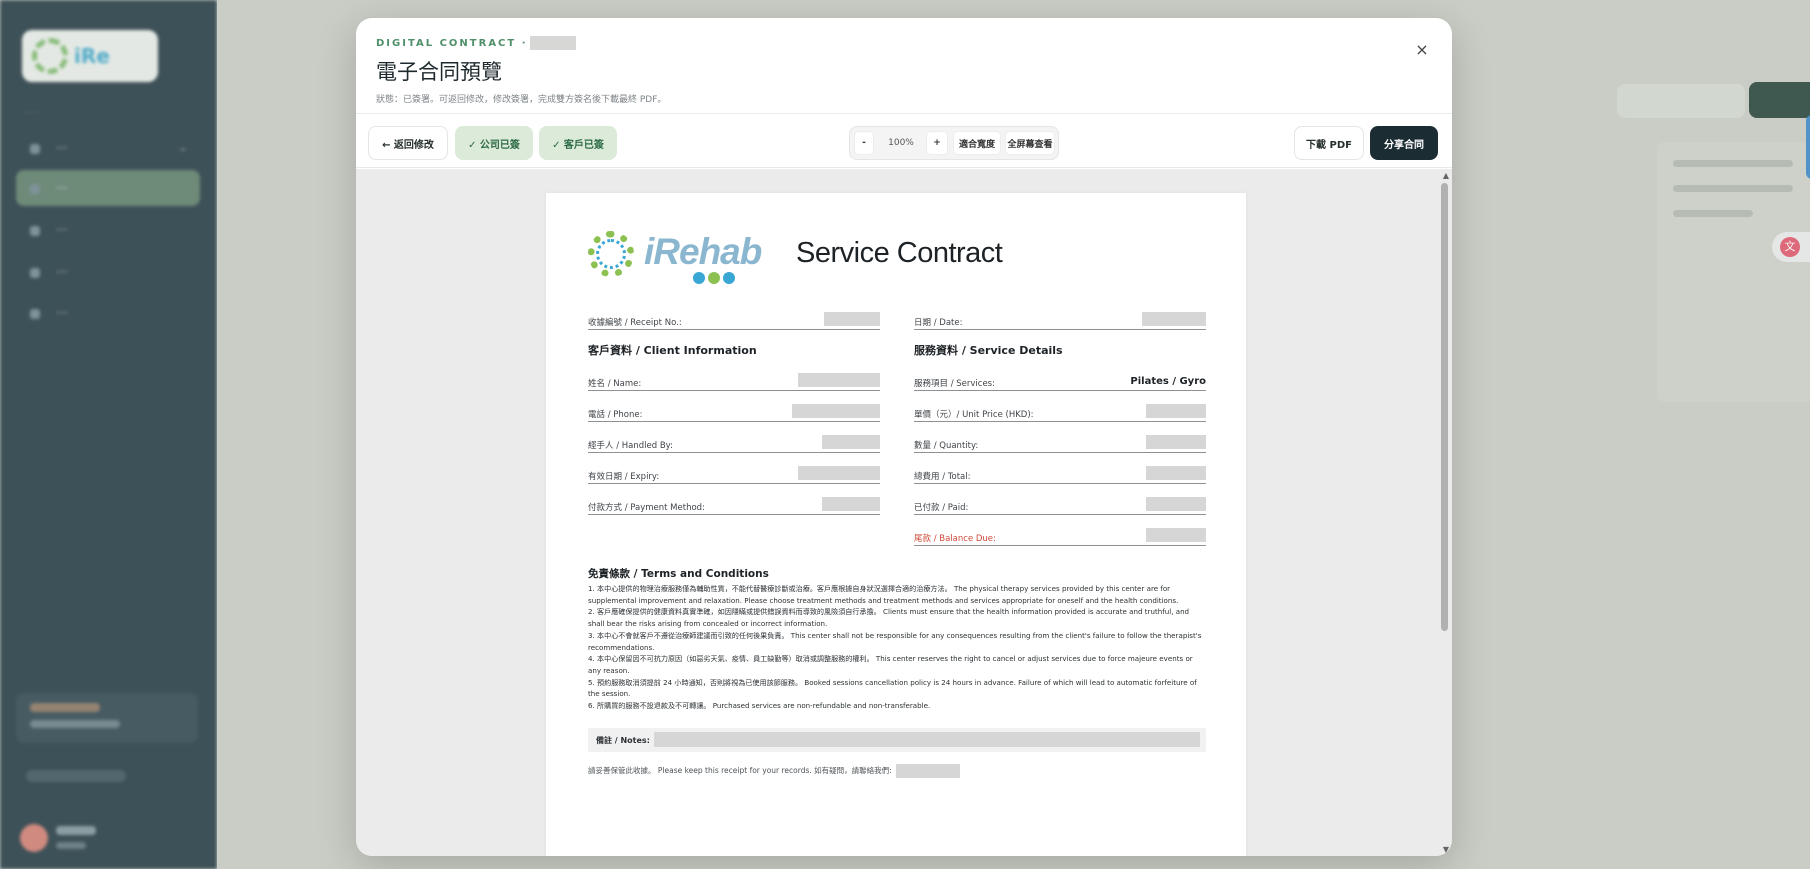  Describe the element at coordinates (1329, 143) in the screenshot. I see `download-pdf-button: 下載 PDF` at that location.